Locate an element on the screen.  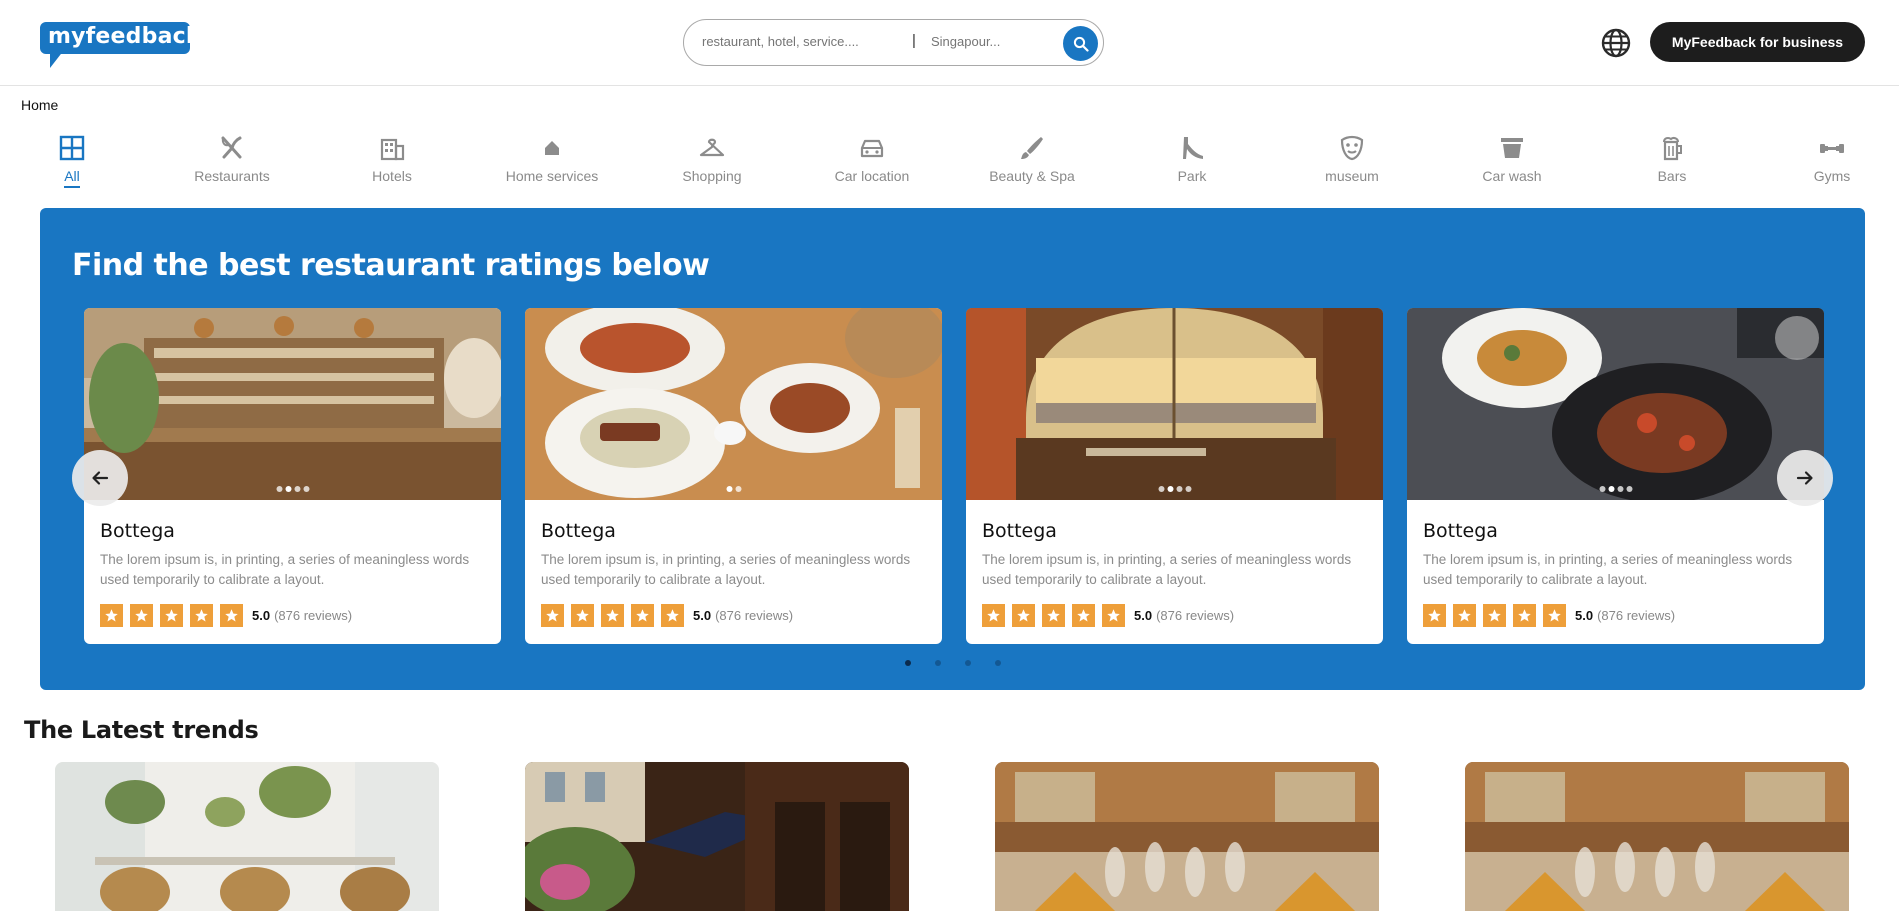
category-park: Park is located at coordinates (1192, 164).